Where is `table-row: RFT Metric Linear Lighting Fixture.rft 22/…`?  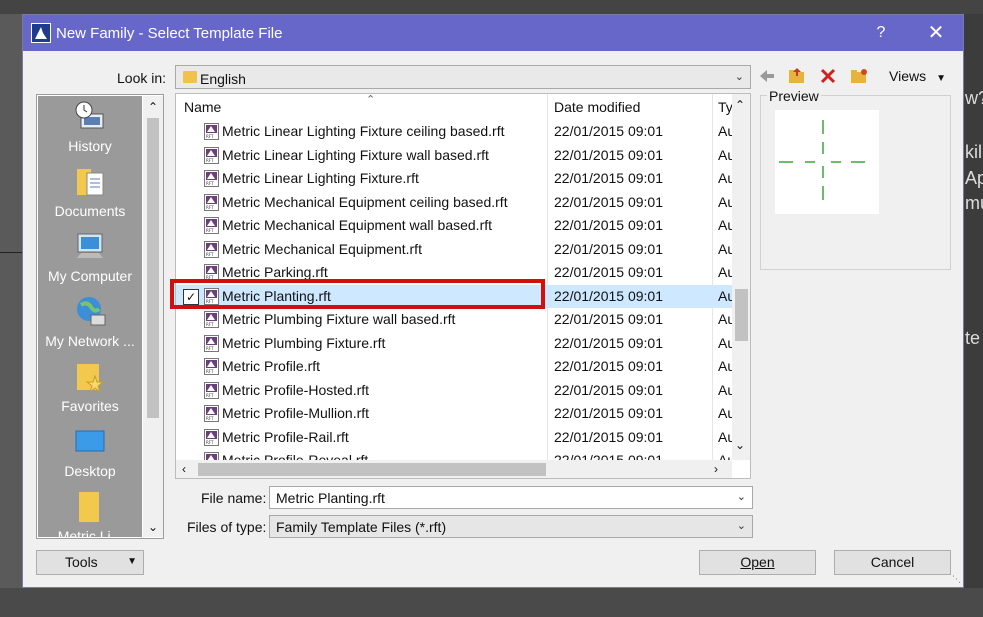 table-row: RFT Metric Linear Lighting Fixture.rft 22/… is located at coordinates (454, 178).